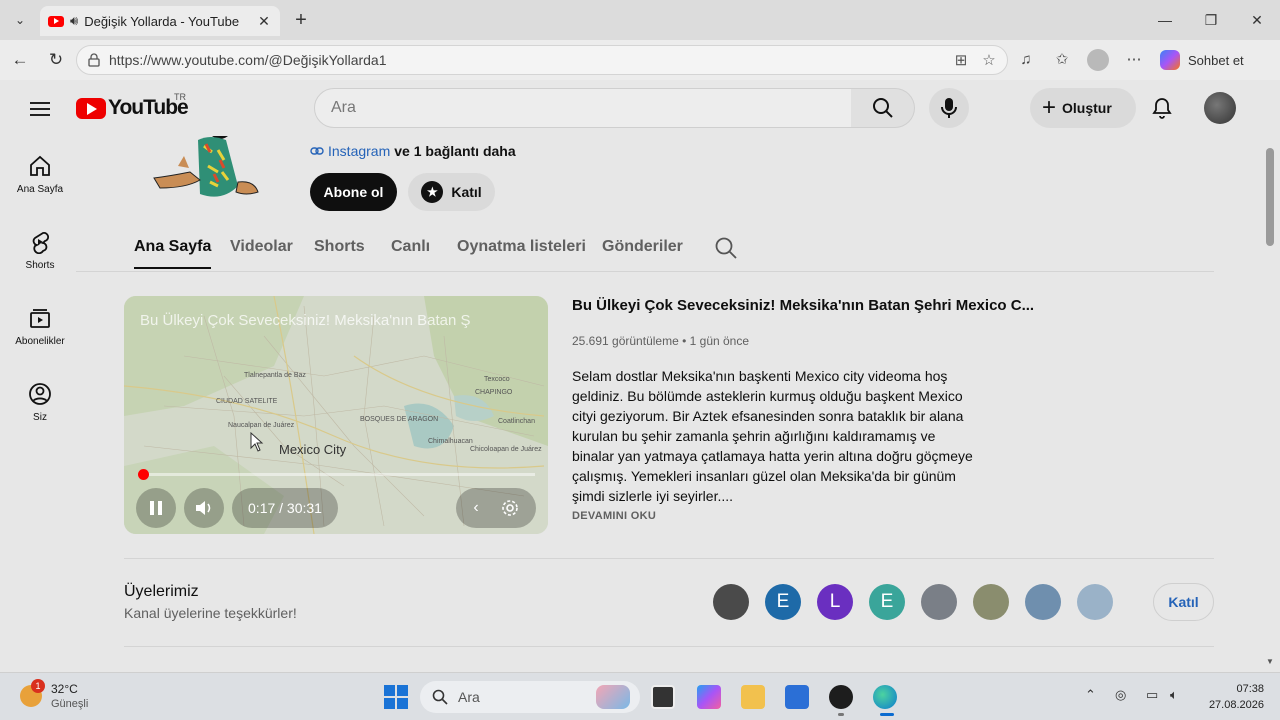 This screenshot has height=720, width=1280. What do you see at coordinates (40, 174) in the screenshot?
I see `nav-home: Ana Sayfa` at bounding box center [40, 174].